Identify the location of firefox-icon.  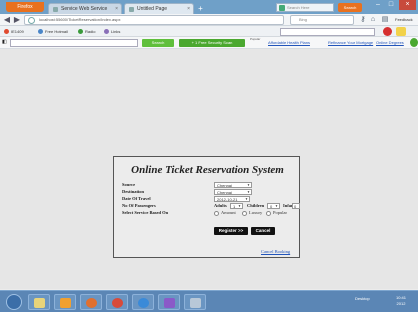
(91, 303).